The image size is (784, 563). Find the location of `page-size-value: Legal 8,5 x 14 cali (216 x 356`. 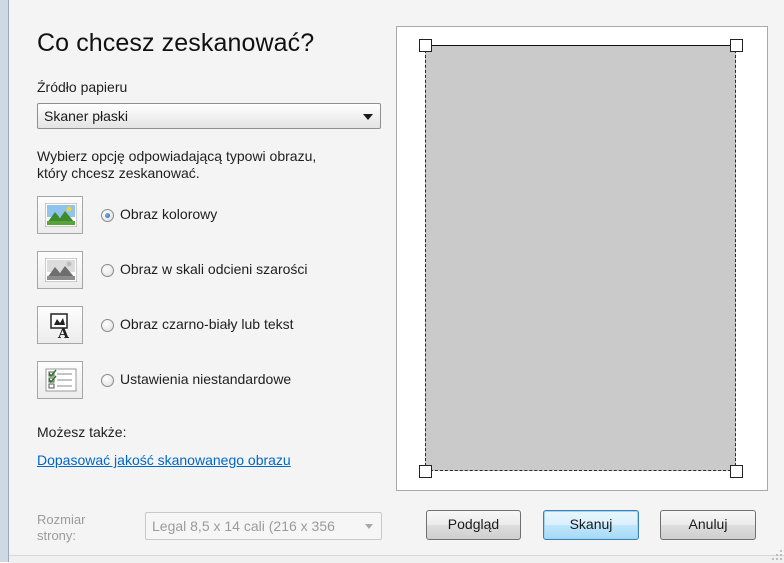

page-size-value: Legal 8,5 x 14 cali (216 x 356 is located at coordinates (243, 526).